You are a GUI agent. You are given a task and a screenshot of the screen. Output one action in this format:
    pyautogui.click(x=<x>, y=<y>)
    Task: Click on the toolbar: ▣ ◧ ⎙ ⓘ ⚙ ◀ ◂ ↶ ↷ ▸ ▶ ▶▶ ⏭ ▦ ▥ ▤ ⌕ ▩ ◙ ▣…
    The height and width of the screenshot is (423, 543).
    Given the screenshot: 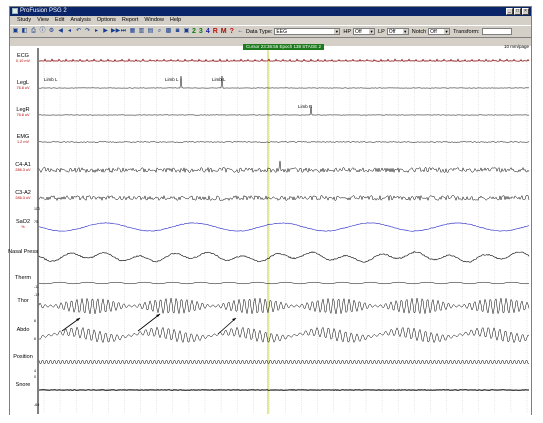 What is the action you would take?
    pyautogui.click(x=270, y=31)
    